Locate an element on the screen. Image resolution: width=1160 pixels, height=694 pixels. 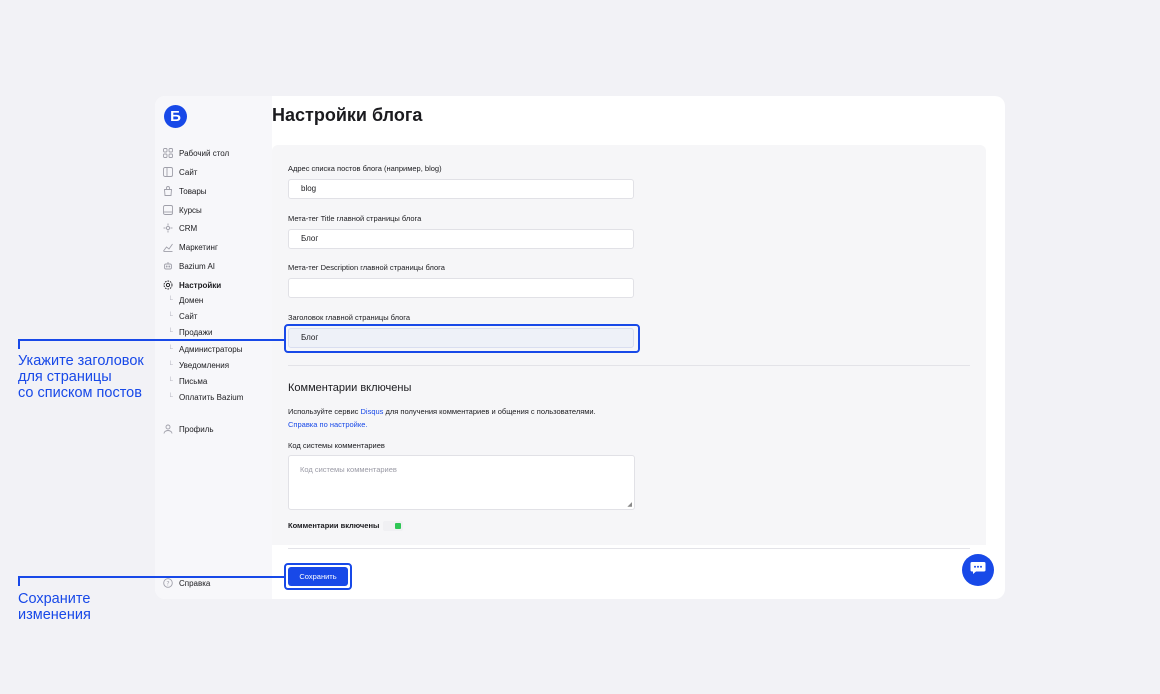
sidebar-item-help: ? Справка is located at coordinates (186, 583).